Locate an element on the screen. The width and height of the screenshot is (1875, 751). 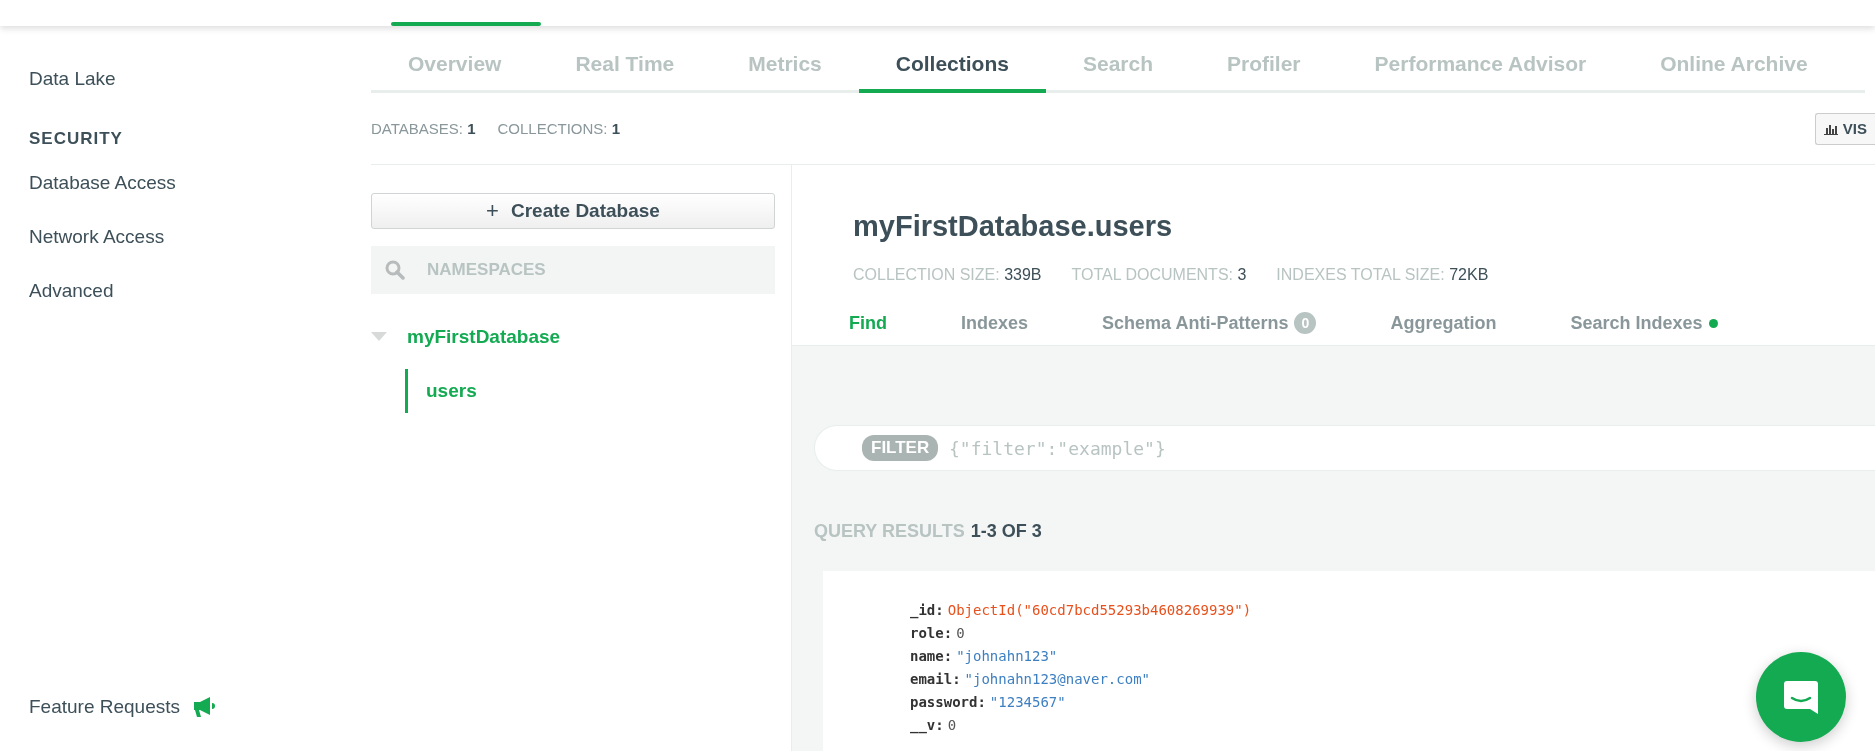
collection-stat: INDEXES TOTAL SIZE: 72KB is located at coordinates (1382, 275).